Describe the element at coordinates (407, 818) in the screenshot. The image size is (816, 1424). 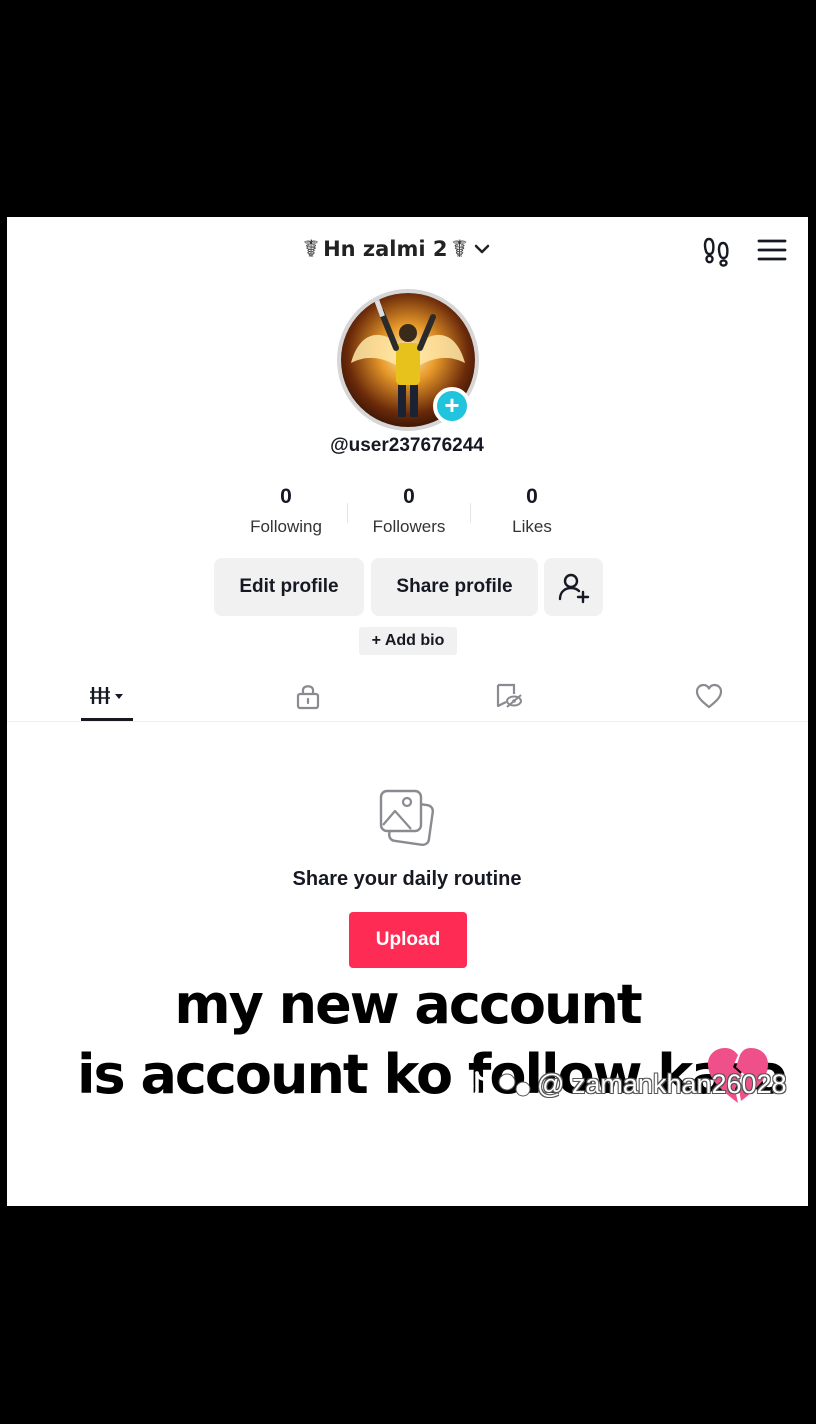
I see `photos-icon` at that location.